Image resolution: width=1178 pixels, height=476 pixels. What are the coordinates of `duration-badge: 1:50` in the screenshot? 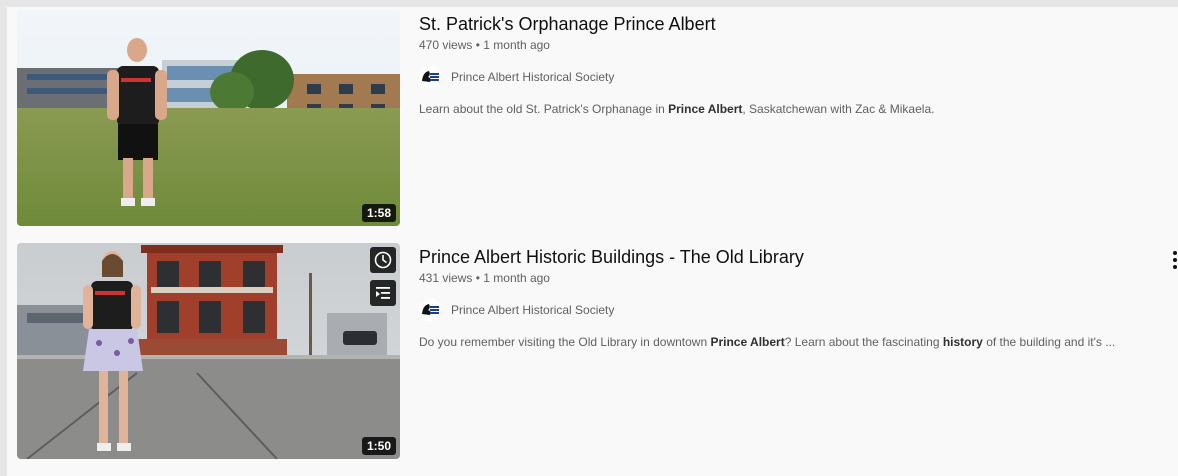 It's located at (378, 446).